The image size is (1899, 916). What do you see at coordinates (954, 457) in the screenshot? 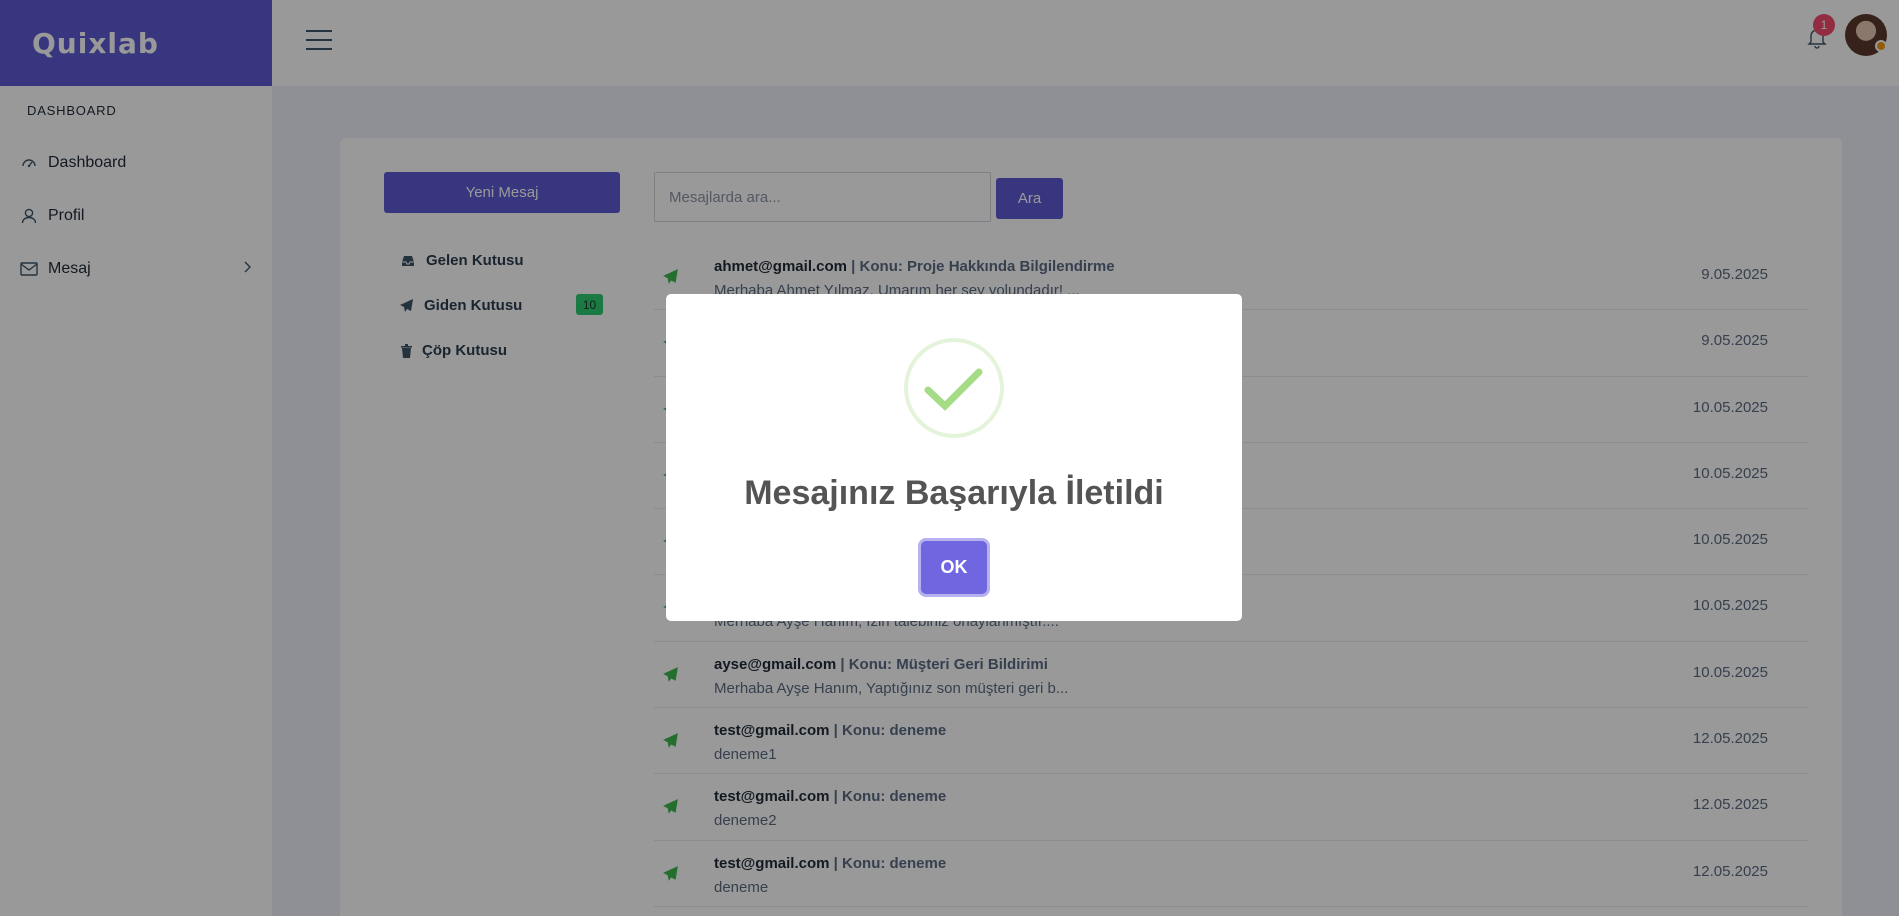
I see `success-dialog: Mesajınız Başarıyla İletildi OK` at bounding box center [954, 457].